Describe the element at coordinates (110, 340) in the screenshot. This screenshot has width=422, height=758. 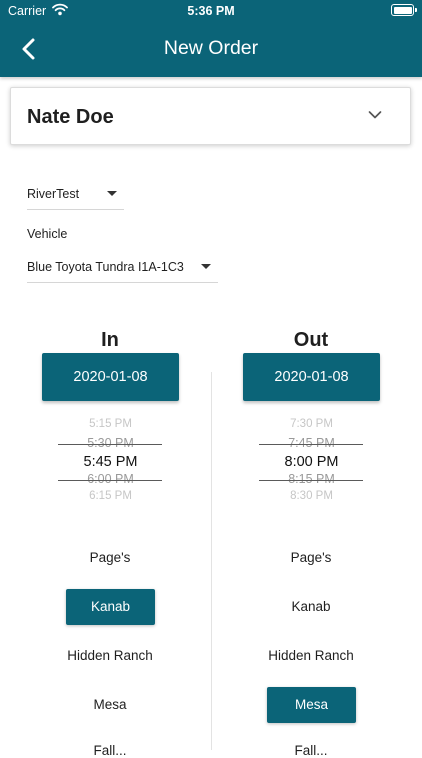
I see `in-title: In` at that location.